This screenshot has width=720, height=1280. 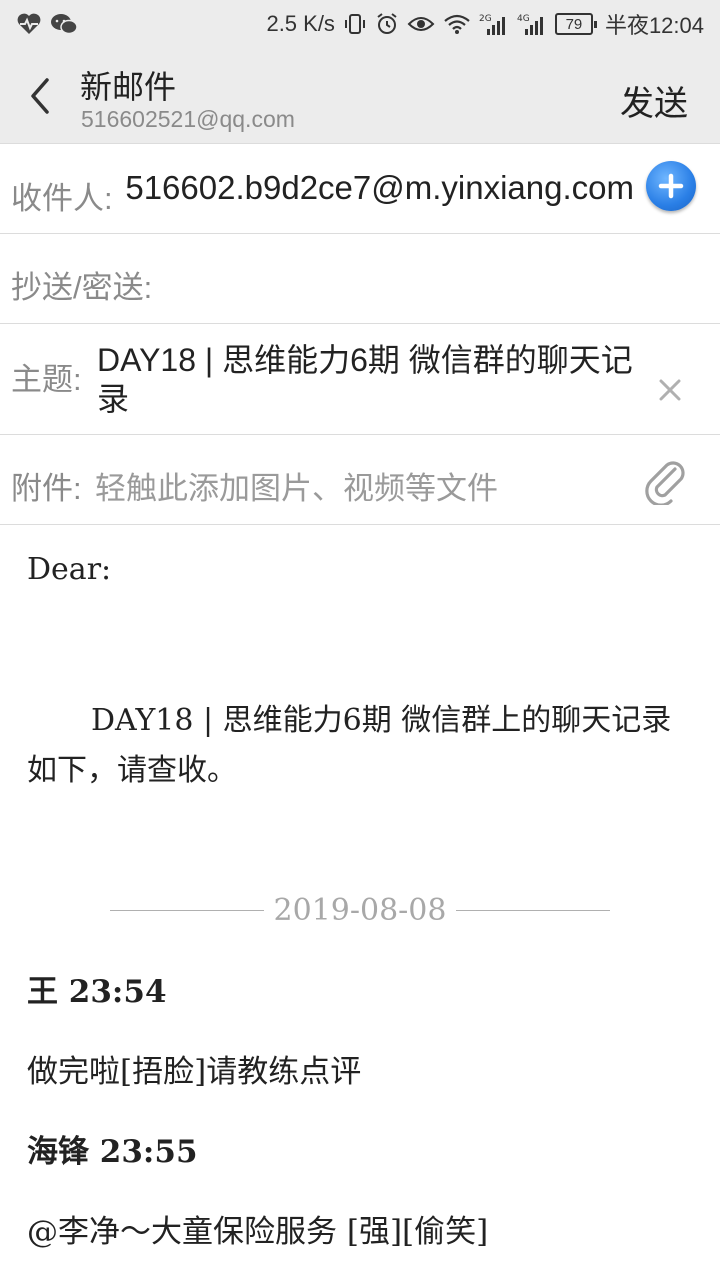 I want to click on intro-text: DAY18 | 思维能力6期 微信群上的聊天记录如下，请查收。, so click(x=349, y=745).